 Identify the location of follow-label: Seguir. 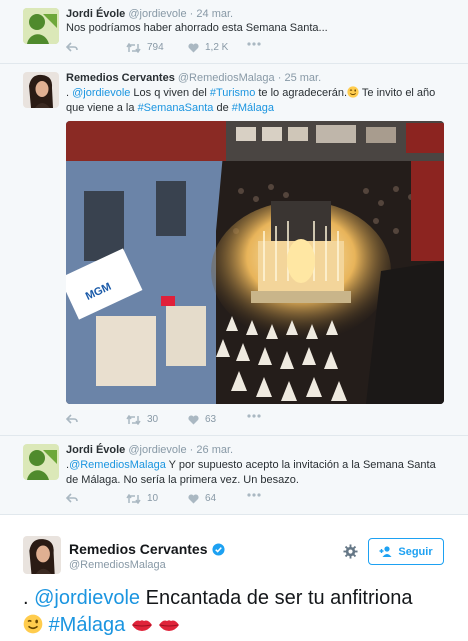
(415, 551).